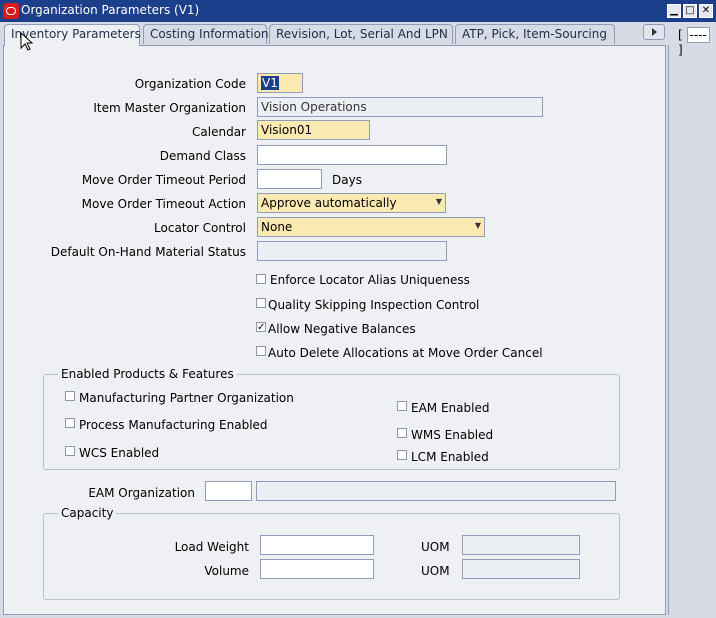  What do you see at coordinates (521, 545) in the screenshot?
I see `load-weight-uom-field` at bounding box center [521, 545].